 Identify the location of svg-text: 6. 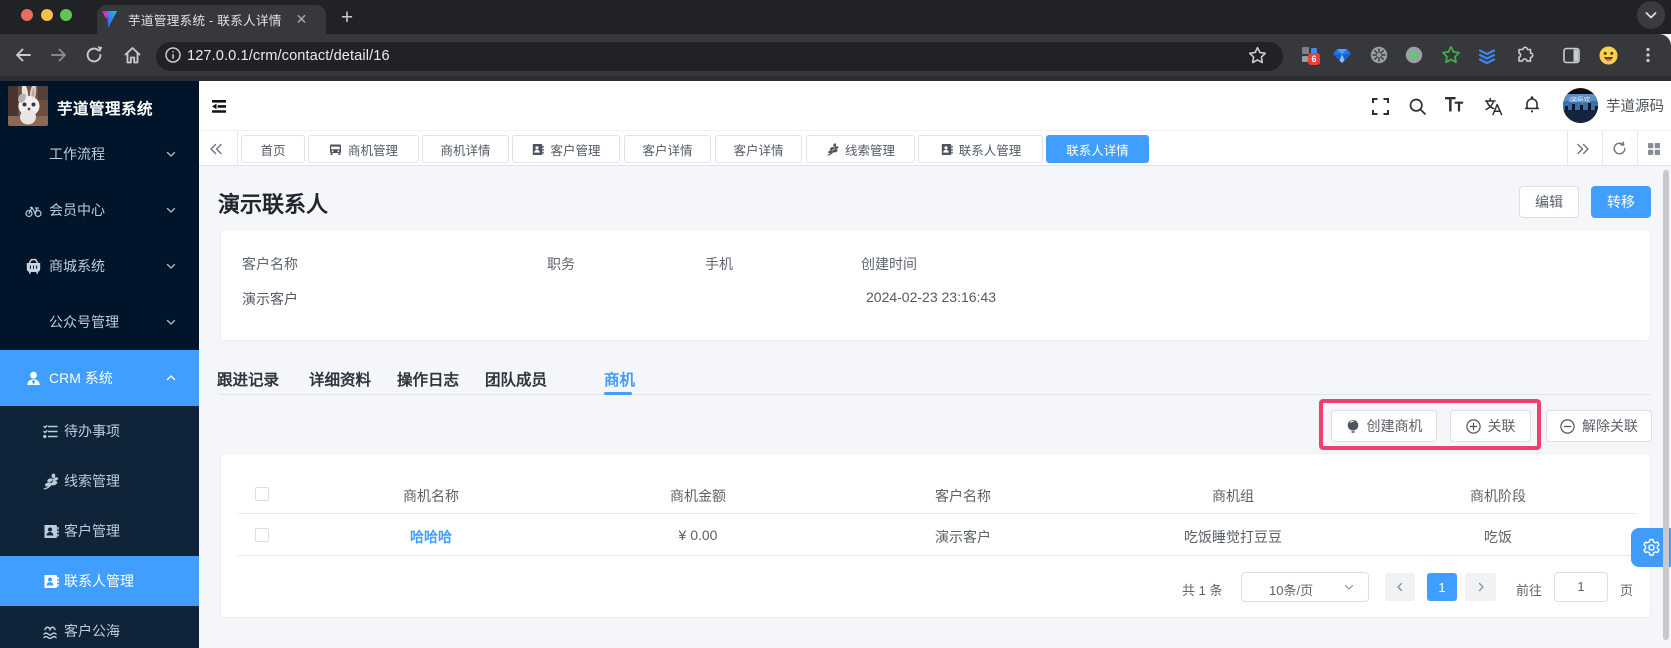
(1313, 59).